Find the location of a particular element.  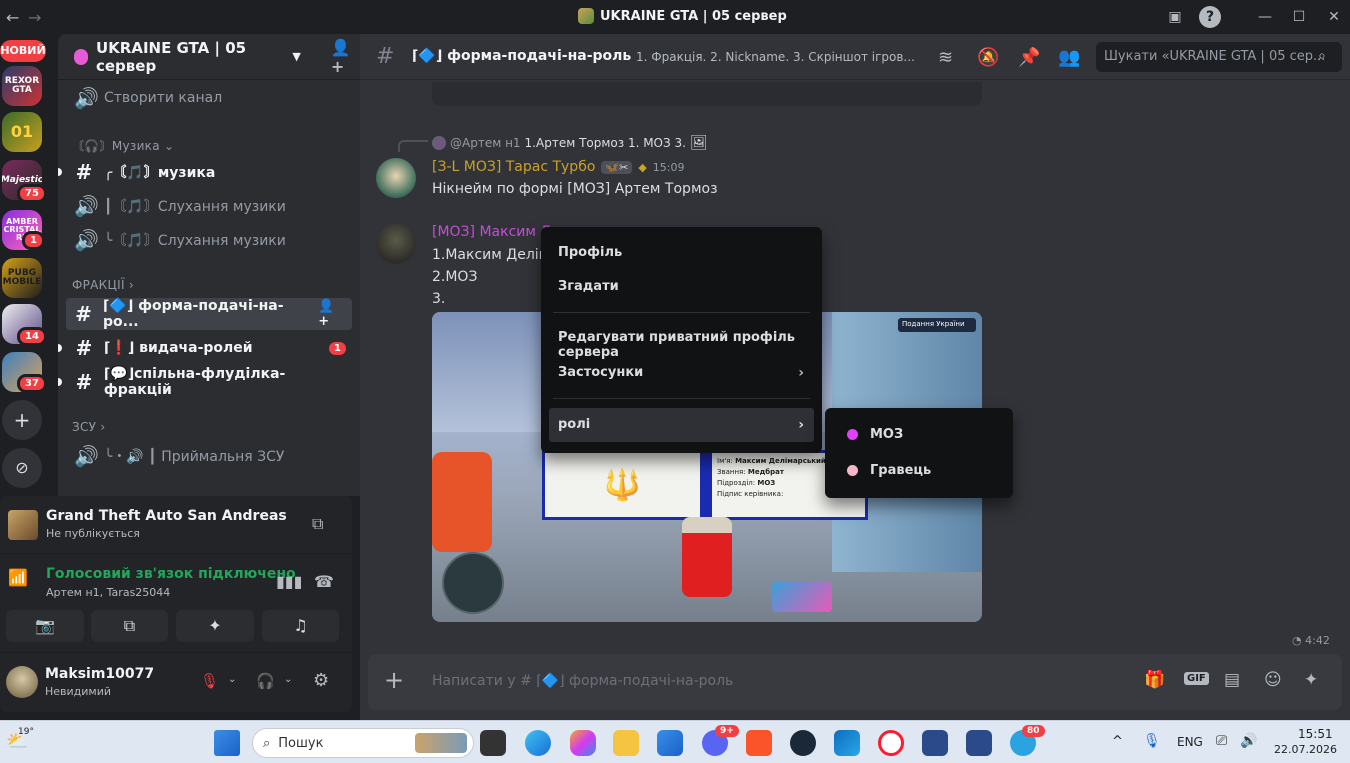

task-view-icon is located at coordinates (493, 743).